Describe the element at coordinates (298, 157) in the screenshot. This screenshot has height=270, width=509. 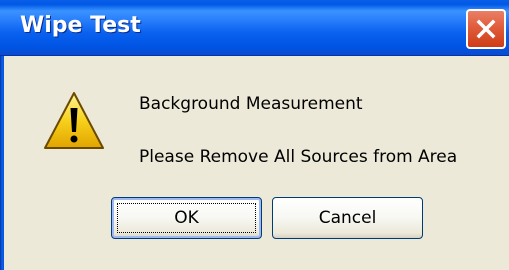
I see `message-text: Please Remove All Sources from Area` at that location.